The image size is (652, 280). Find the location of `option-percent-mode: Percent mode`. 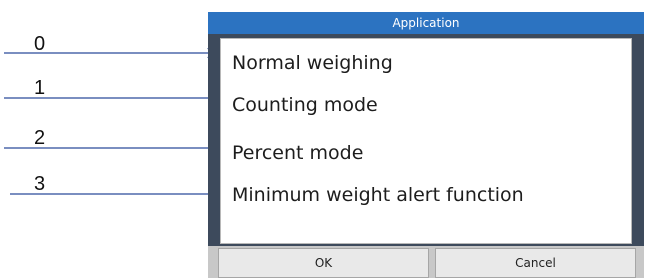

option-percent-mode: Percent mode is located at coordinates (297, 153).